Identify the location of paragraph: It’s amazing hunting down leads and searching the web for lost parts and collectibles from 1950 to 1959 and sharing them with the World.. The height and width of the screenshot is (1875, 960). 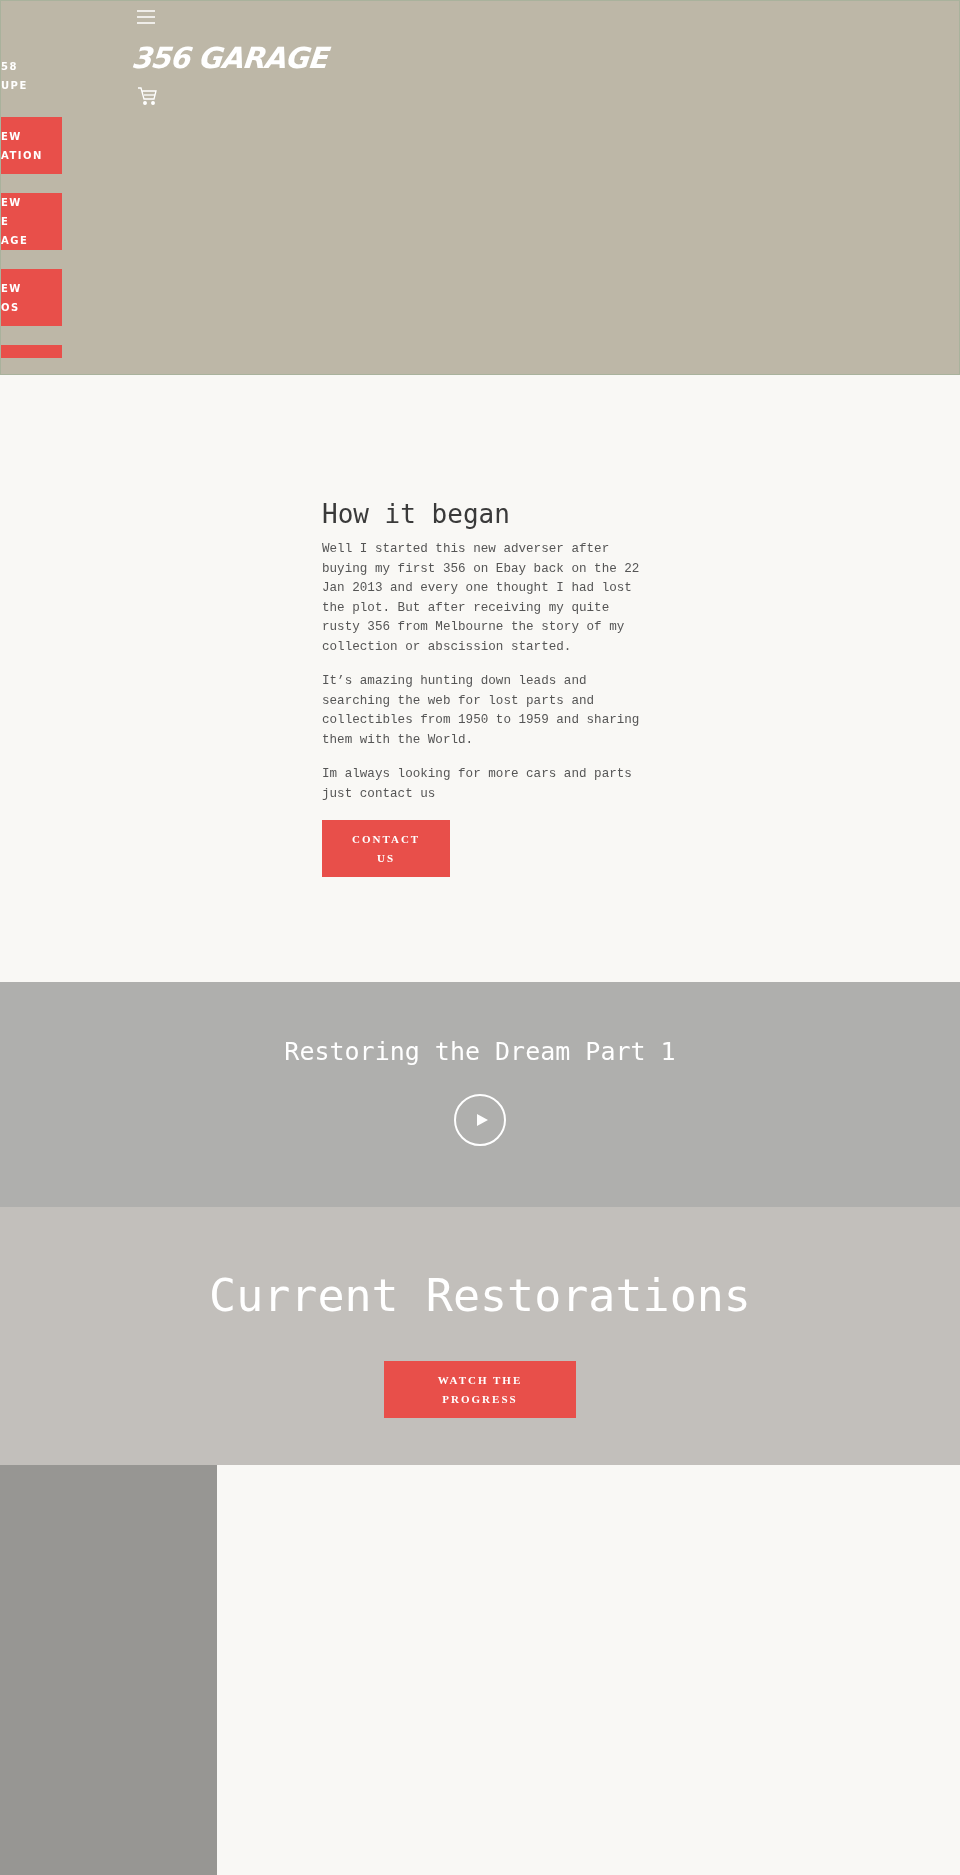
(481, 711).